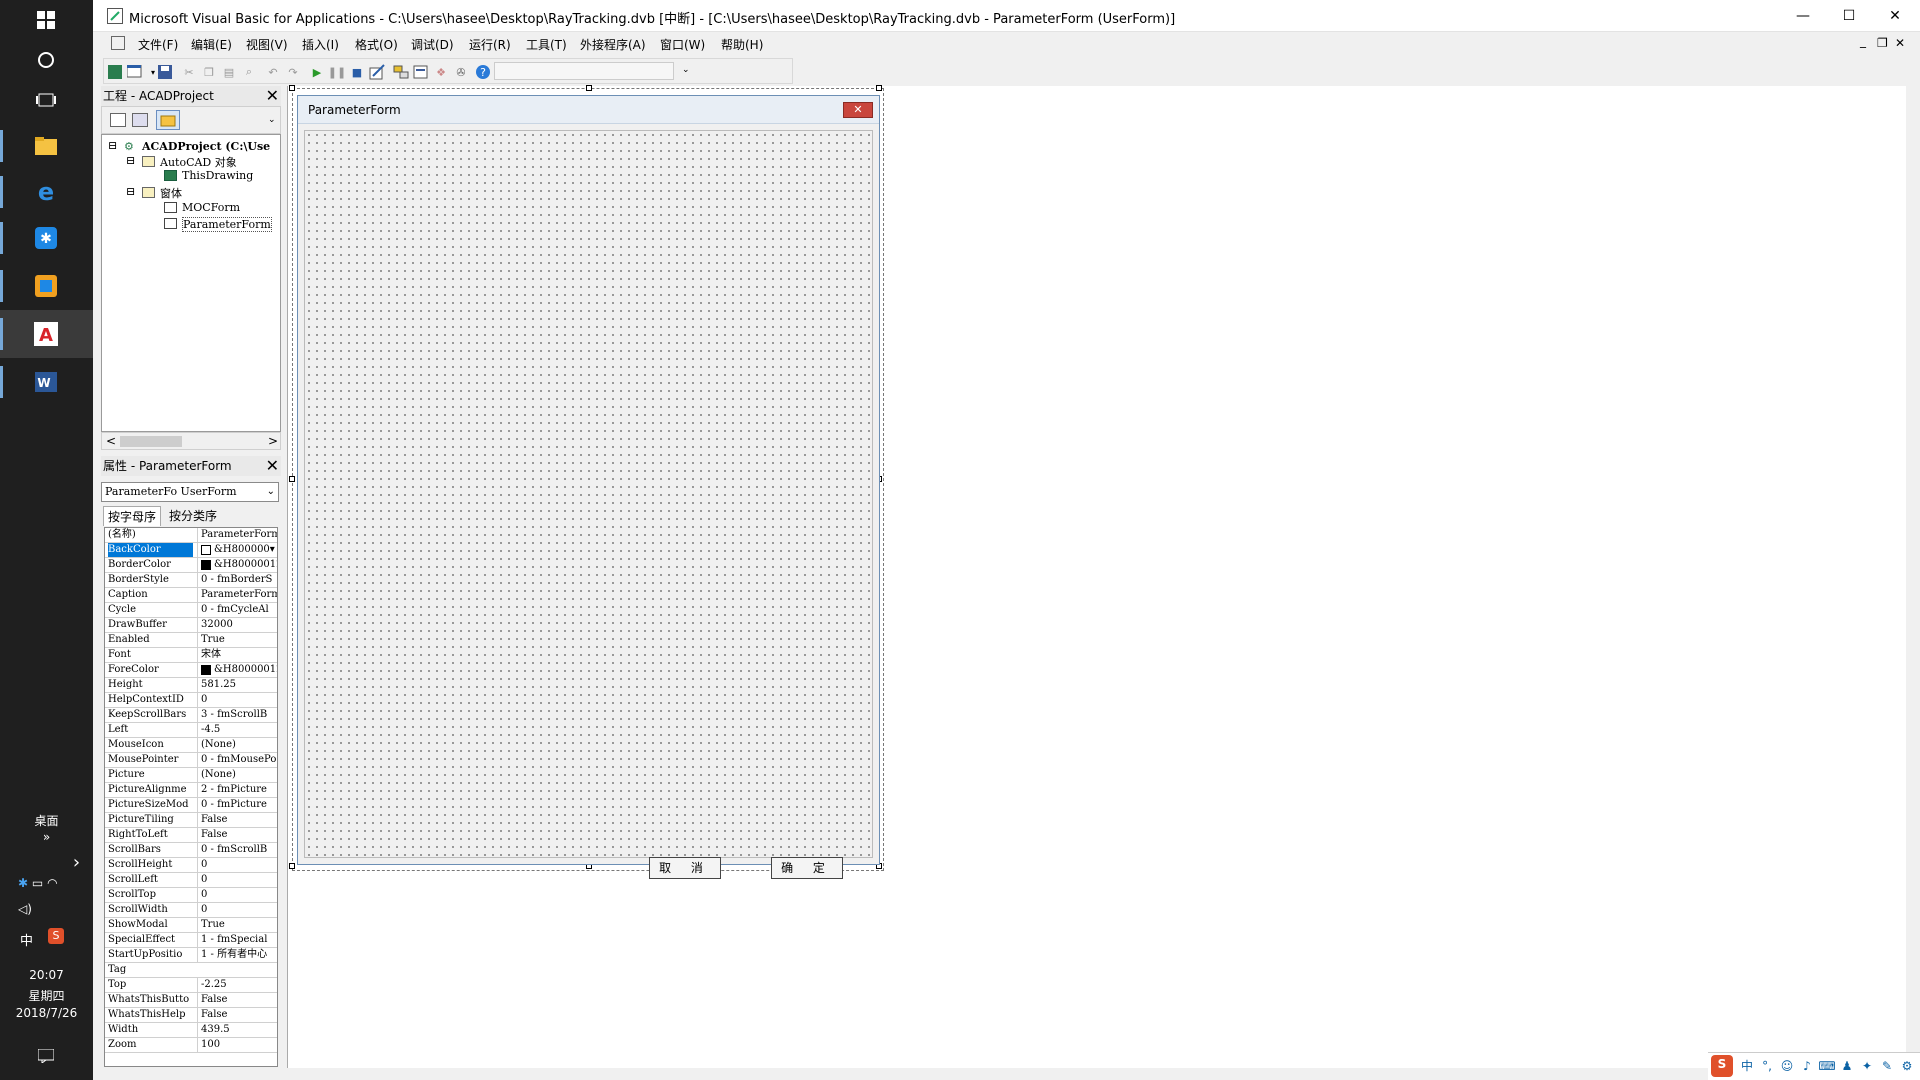 The height and width of the screenshot is (1080, 1920). I want to click on inner-minimize-button: _, so click(1863, 41).